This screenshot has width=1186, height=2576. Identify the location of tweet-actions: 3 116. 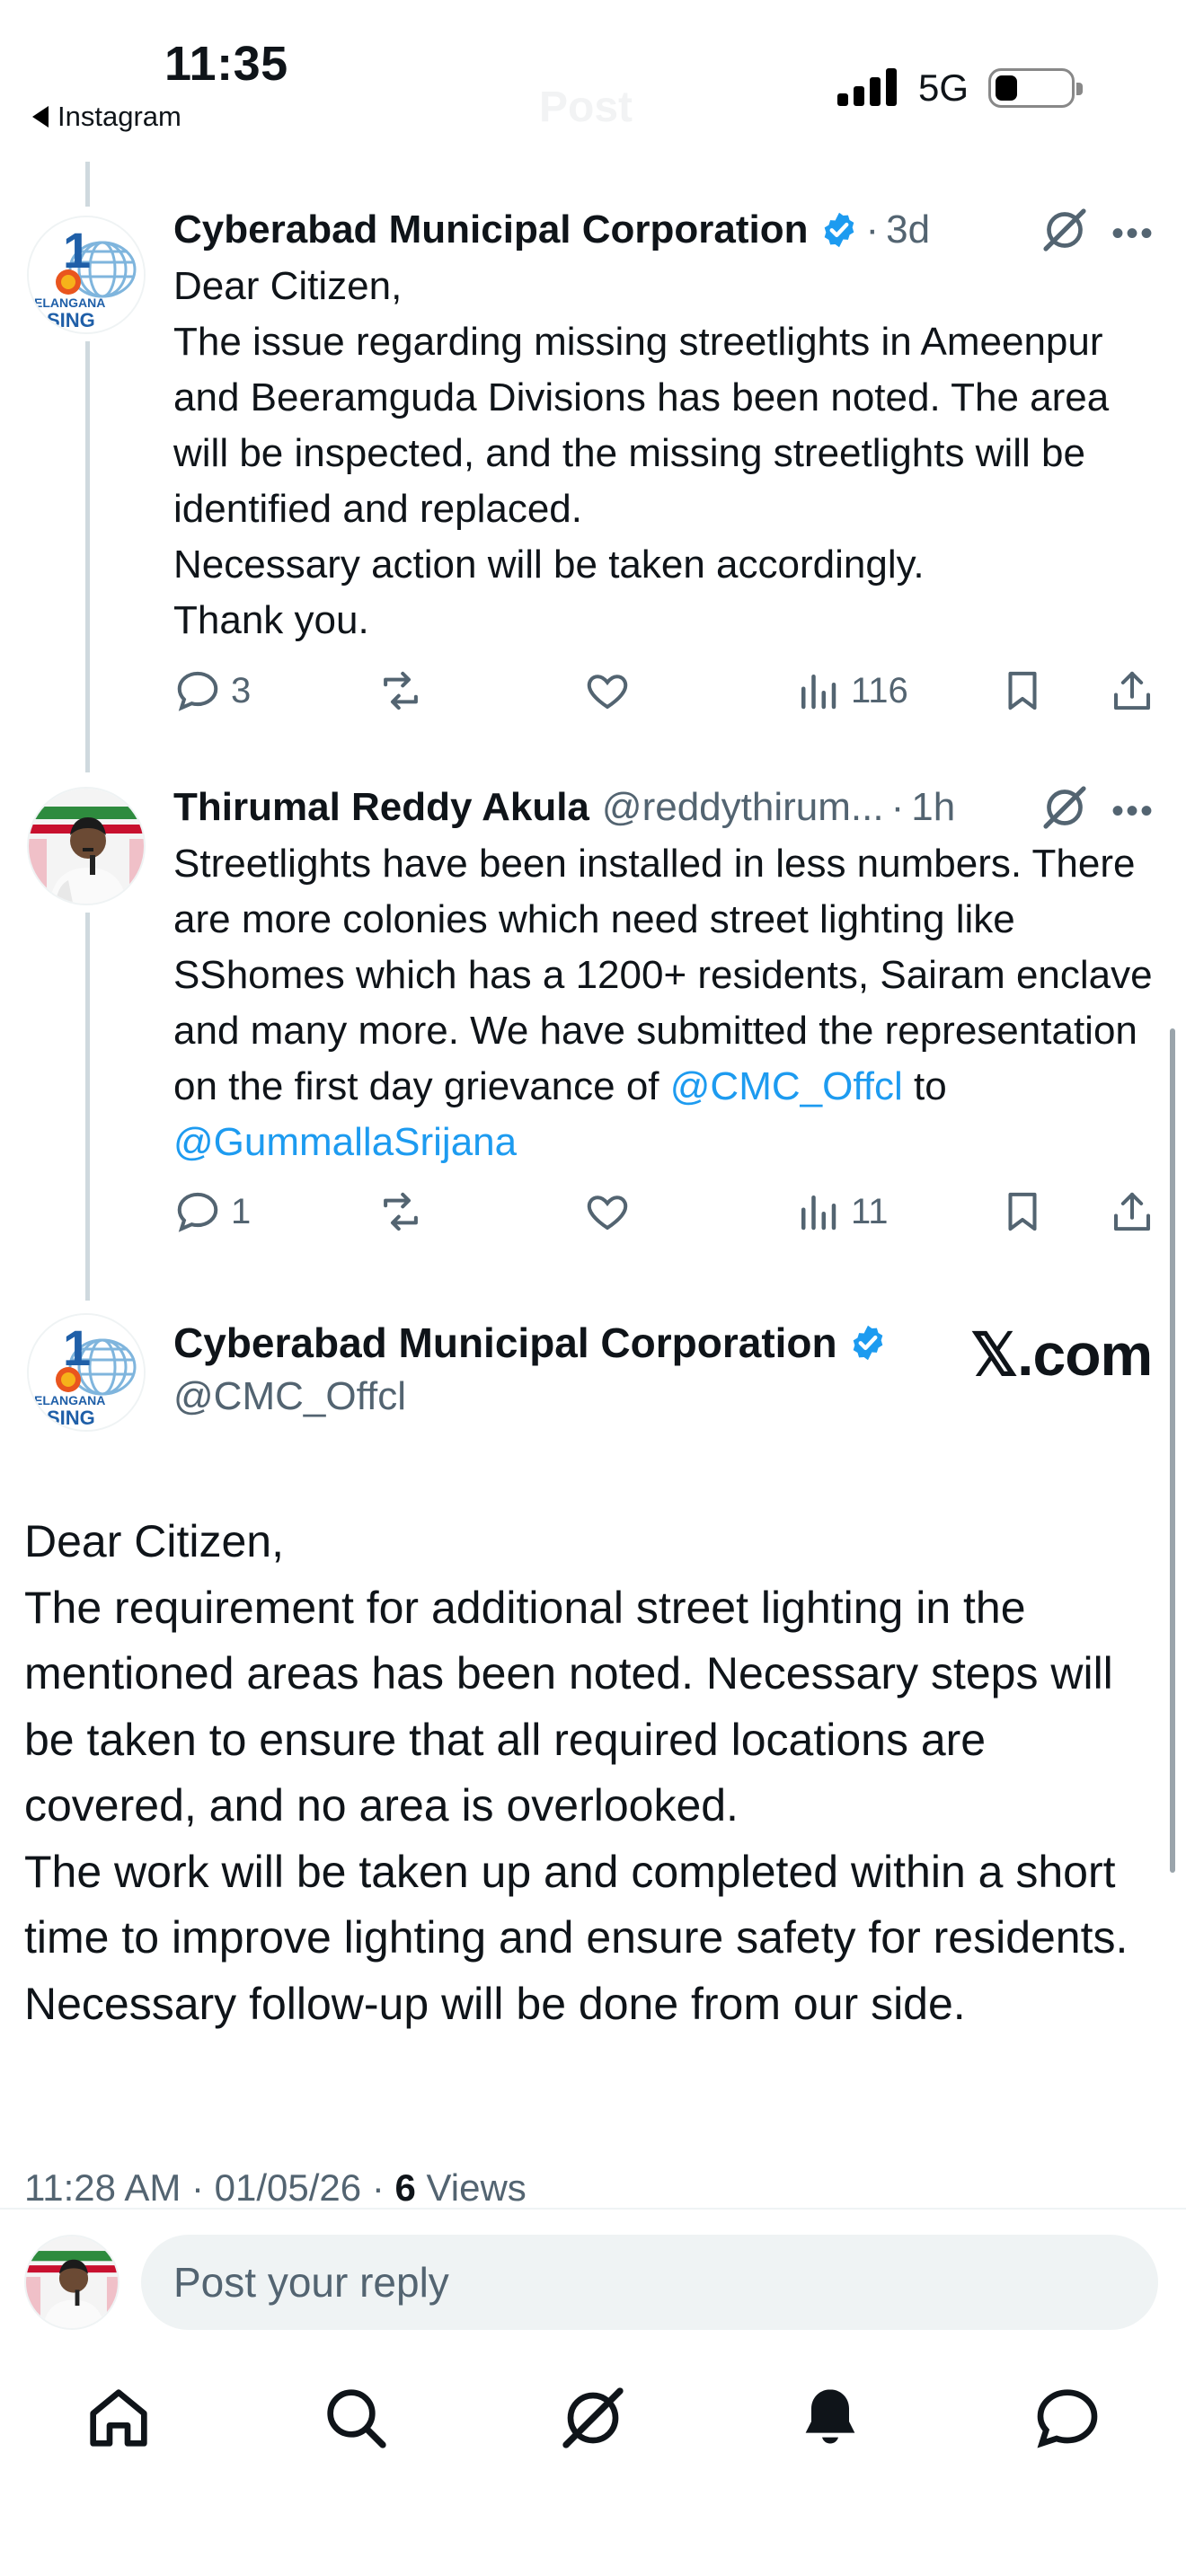
(672, 693).